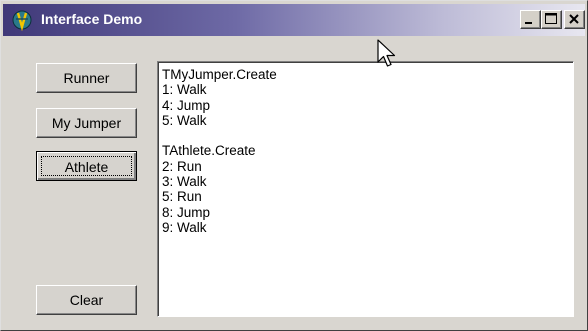  Describe the element at coordinates (182, 166) in the screenshot. I see `log-line: 2: Run` at that location.